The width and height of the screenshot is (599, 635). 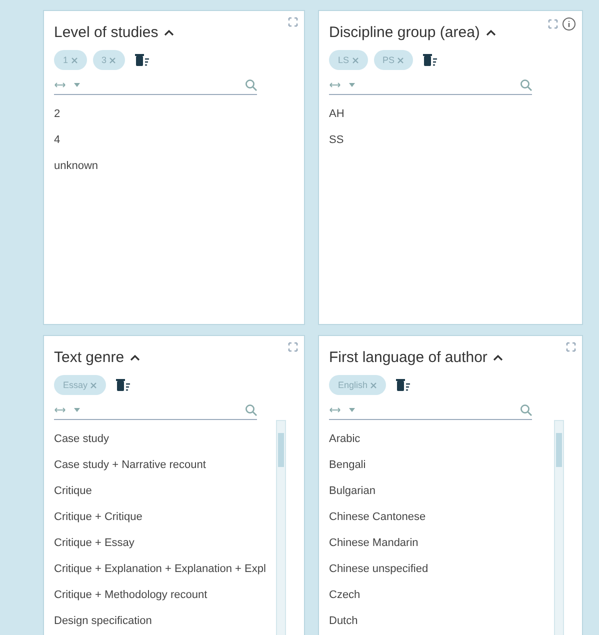 What do you see at coordinates (450, 140) in the screenshot?
I see `list-item: SS` at bounding box center [450, 140].